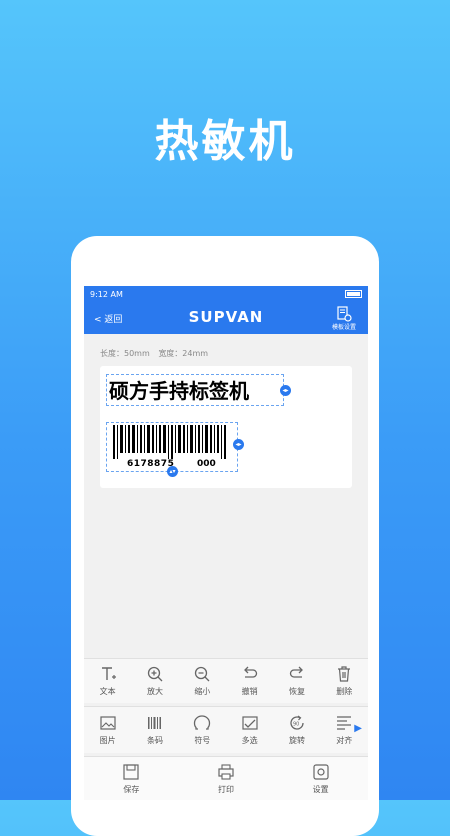 The image size is (450, 836). What do you see at coordinates (296, 691) in the screenshot?
I see `tool-label: 恢复` at bounding box center [296, 691].